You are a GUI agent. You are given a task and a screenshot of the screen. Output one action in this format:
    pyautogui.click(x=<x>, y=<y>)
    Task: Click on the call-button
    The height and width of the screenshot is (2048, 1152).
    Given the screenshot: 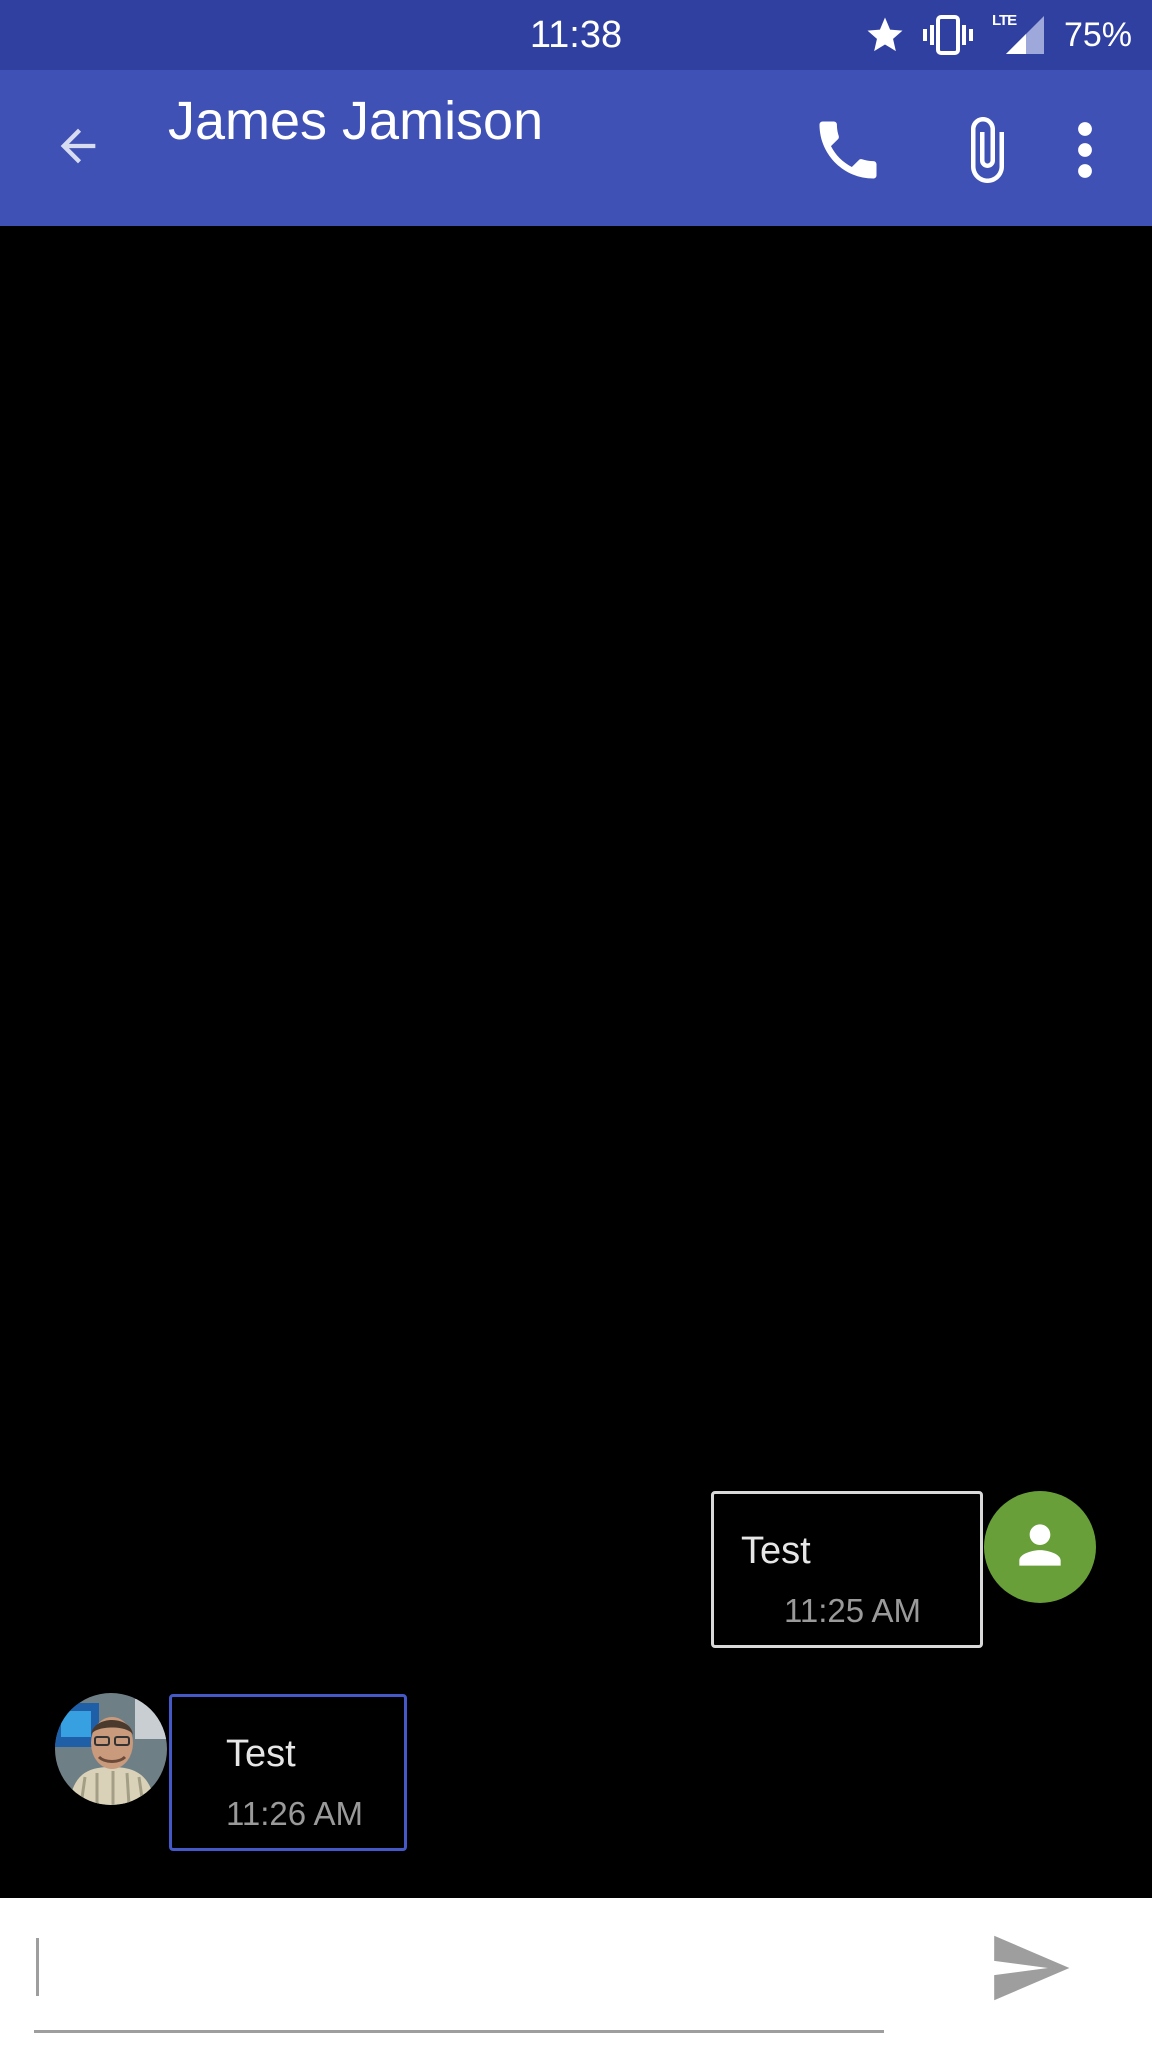 What is the action you would take?
    pyautogui.click(x=848, y=152)
    